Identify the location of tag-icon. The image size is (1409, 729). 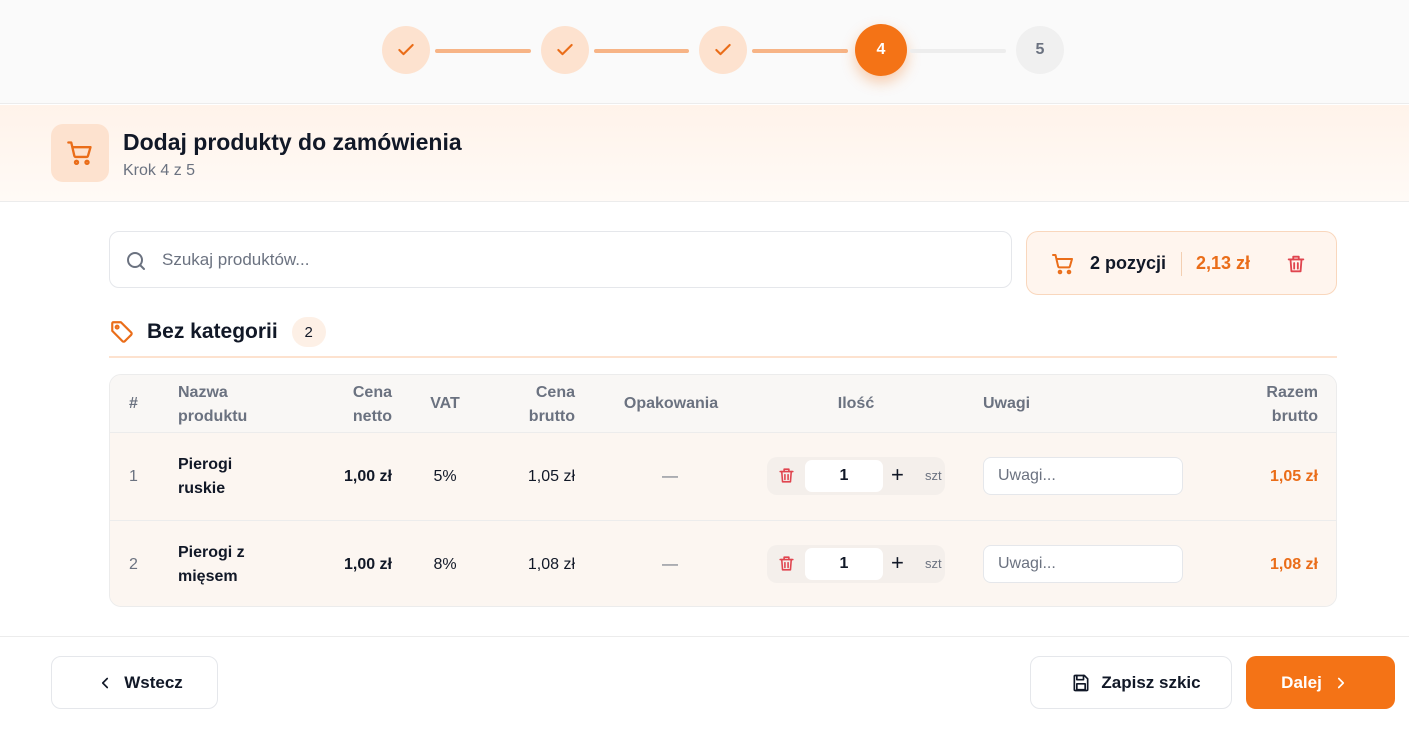
(122, 332).